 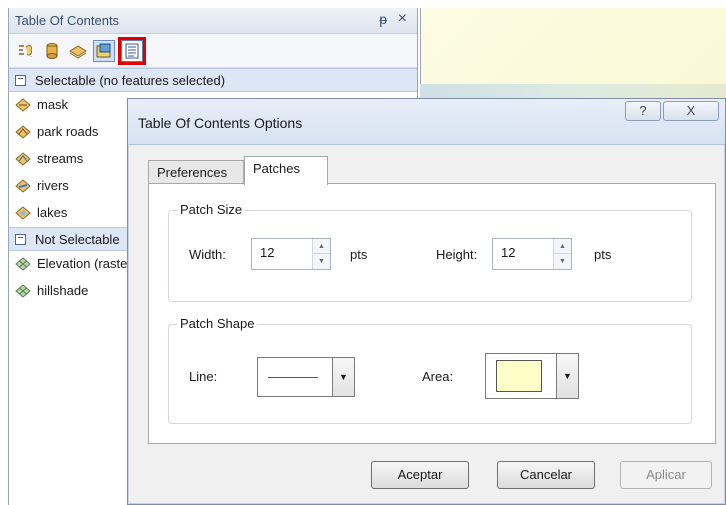 What do you see at coordinates (77, 239) in the screenshot?
I see `group-label: Not Selectable` at bounding box center [77, 239].